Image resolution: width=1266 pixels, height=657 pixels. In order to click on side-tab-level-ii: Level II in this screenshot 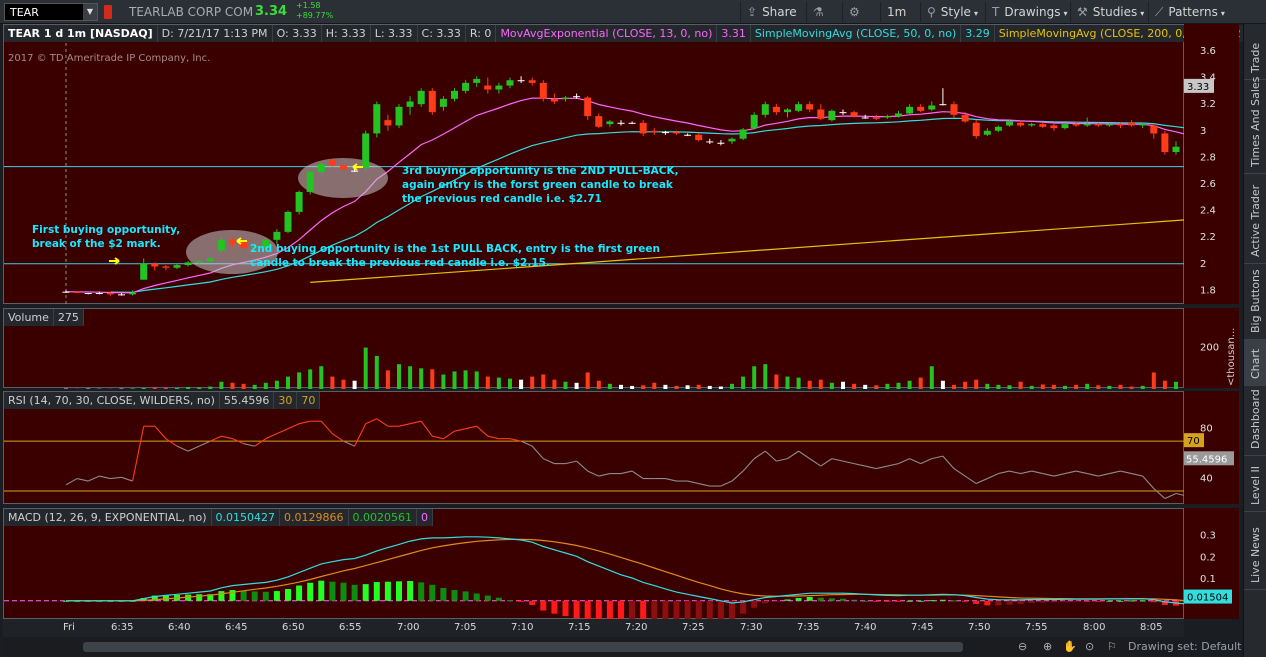, I will do `click(1255, 484)`.